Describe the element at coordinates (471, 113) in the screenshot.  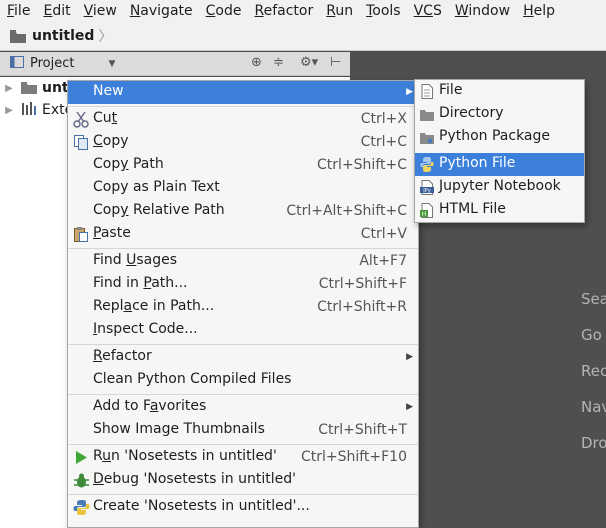
I see `submenu-item-label: Directory` at that location.